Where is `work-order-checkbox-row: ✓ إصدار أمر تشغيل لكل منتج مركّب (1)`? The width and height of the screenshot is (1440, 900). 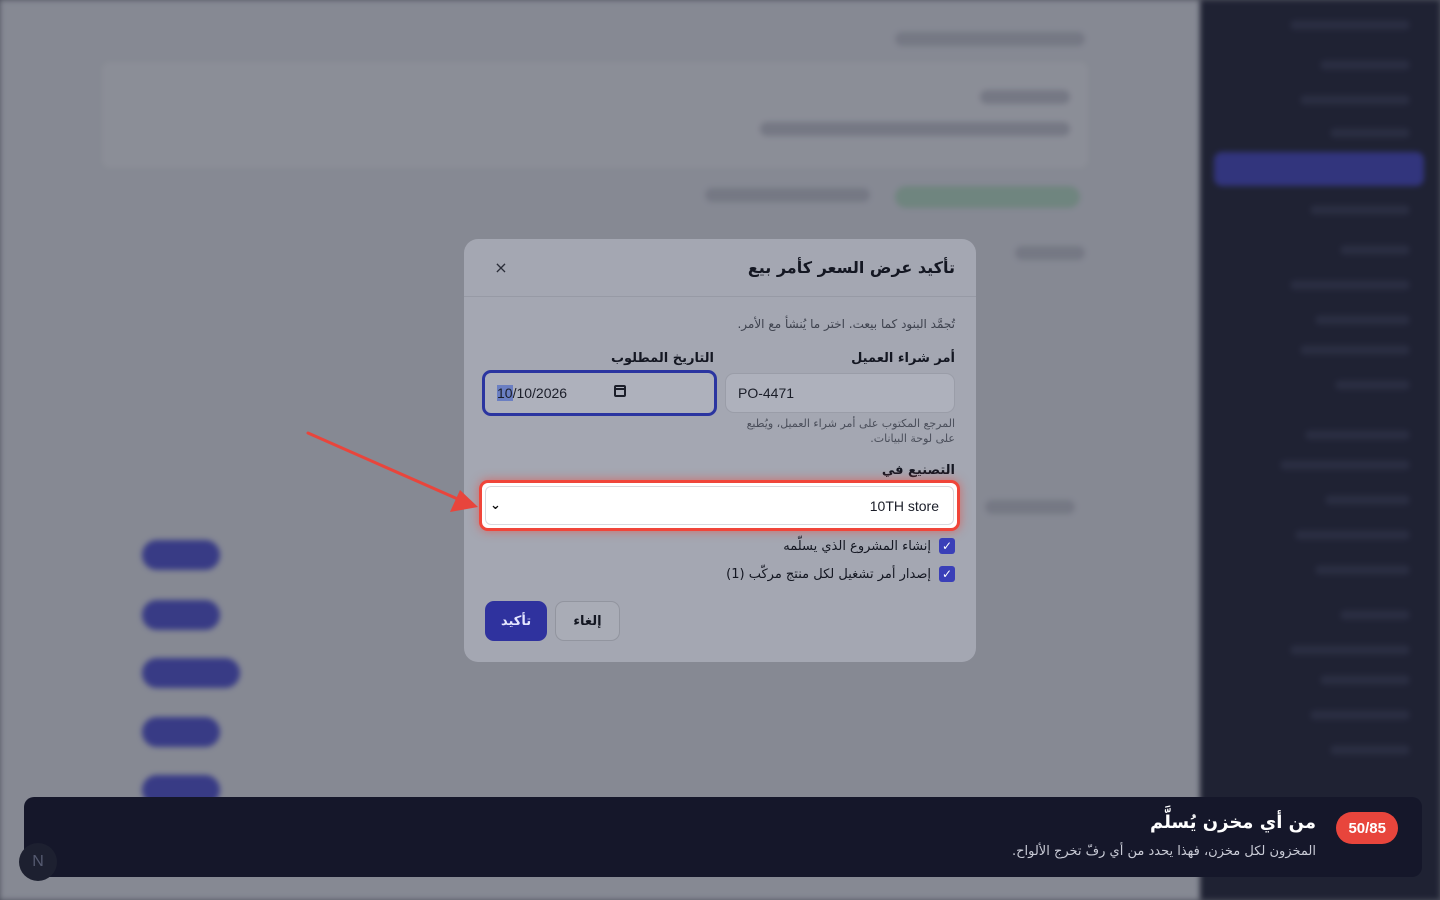 work-order-checkbox-row: ✓ إصدار أمر تشغيل لكل منتج مركّب (1) is located at coordinates (840, 574).